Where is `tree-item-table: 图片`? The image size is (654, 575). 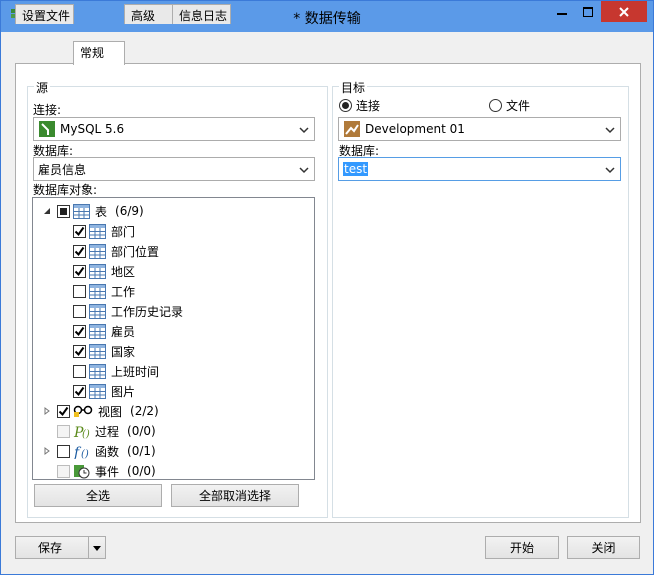
tree-item-table: 图片 is located at coordinates (104, 391).